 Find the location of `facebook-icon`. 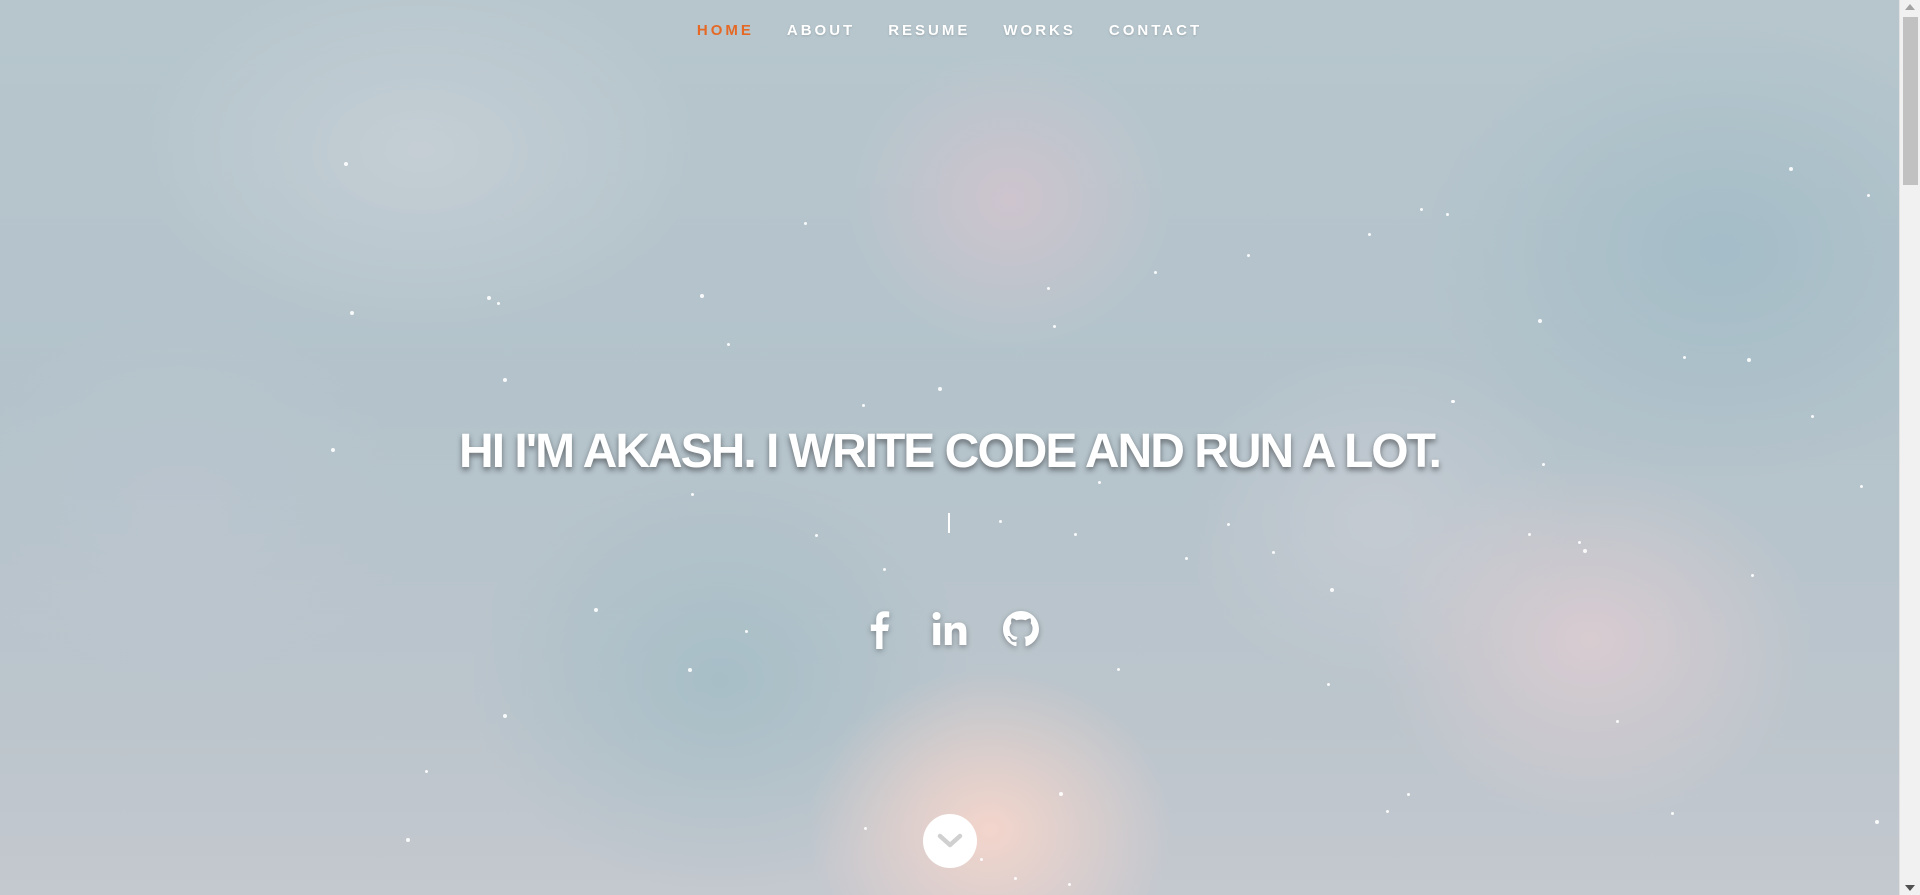

facebook-icon is located at coordinates (879, 629).